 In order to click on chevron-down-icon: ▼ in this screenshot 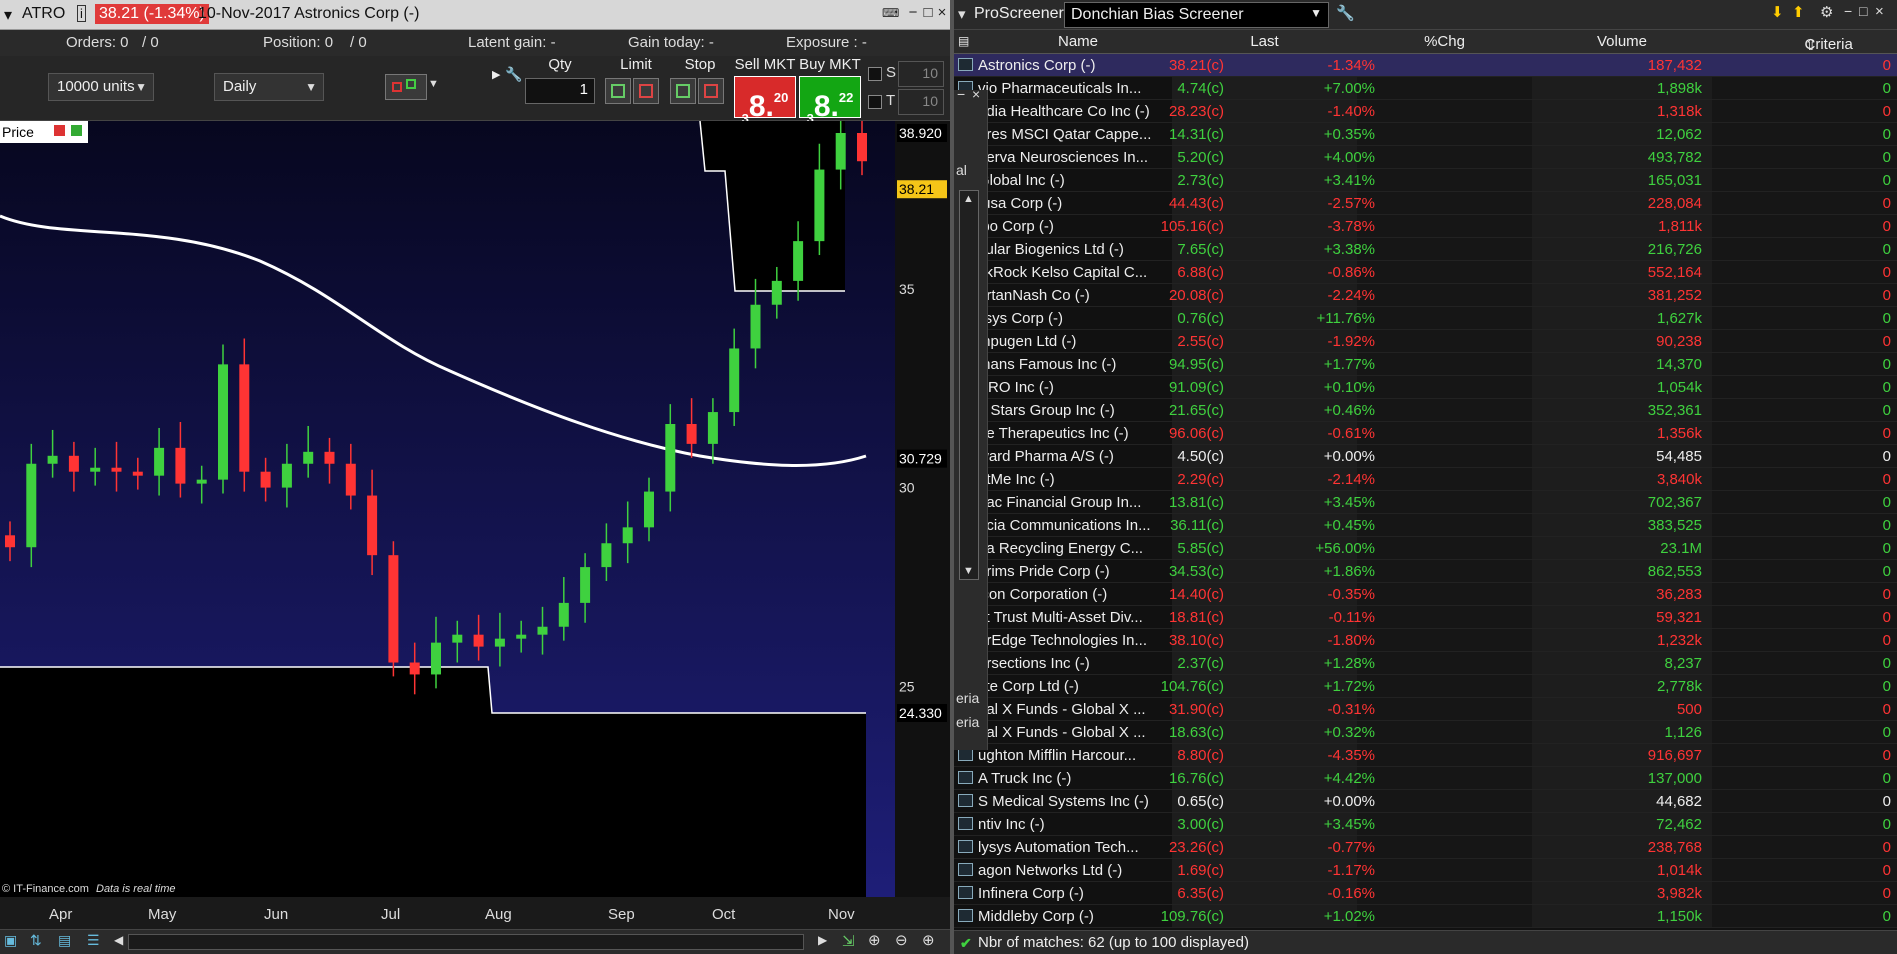, I will do `click(433, 84)`.